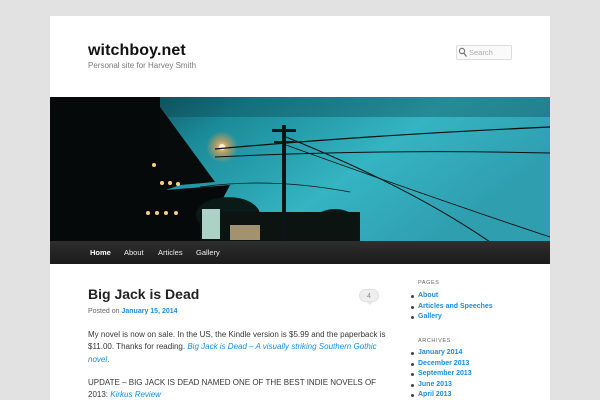  I want to click on nav-item-gallery: Gallery, so click(208, 252).